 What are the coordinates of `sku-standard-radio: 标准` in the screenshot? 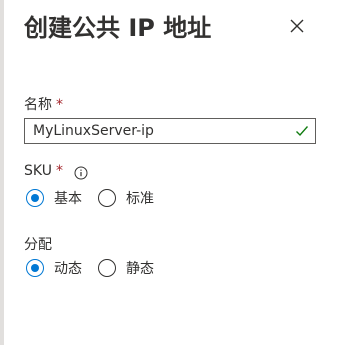 It's located at (126, 198).